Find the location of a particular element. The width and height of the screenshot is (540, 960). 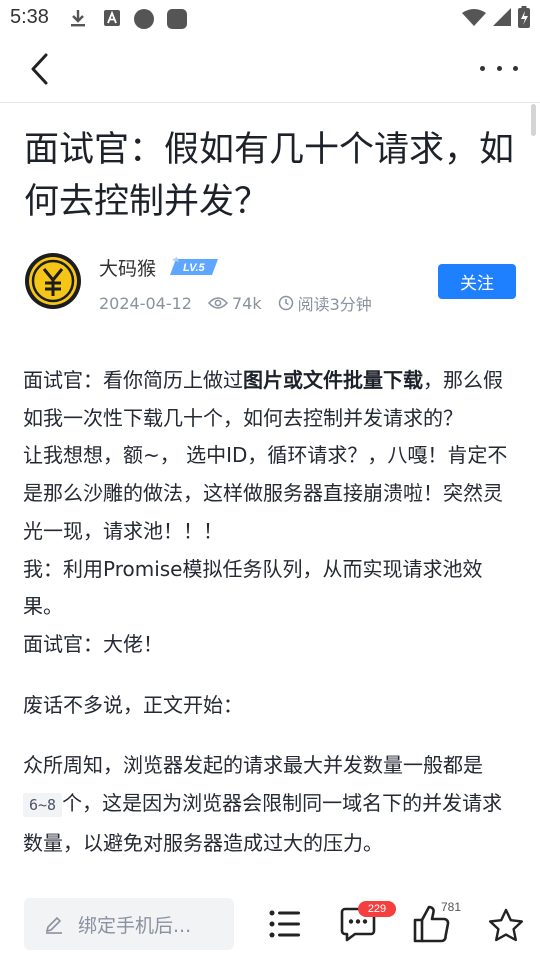

article-meta: 2024-04-12 74k 阅读3分钟 is located at coordinates (243, 303).